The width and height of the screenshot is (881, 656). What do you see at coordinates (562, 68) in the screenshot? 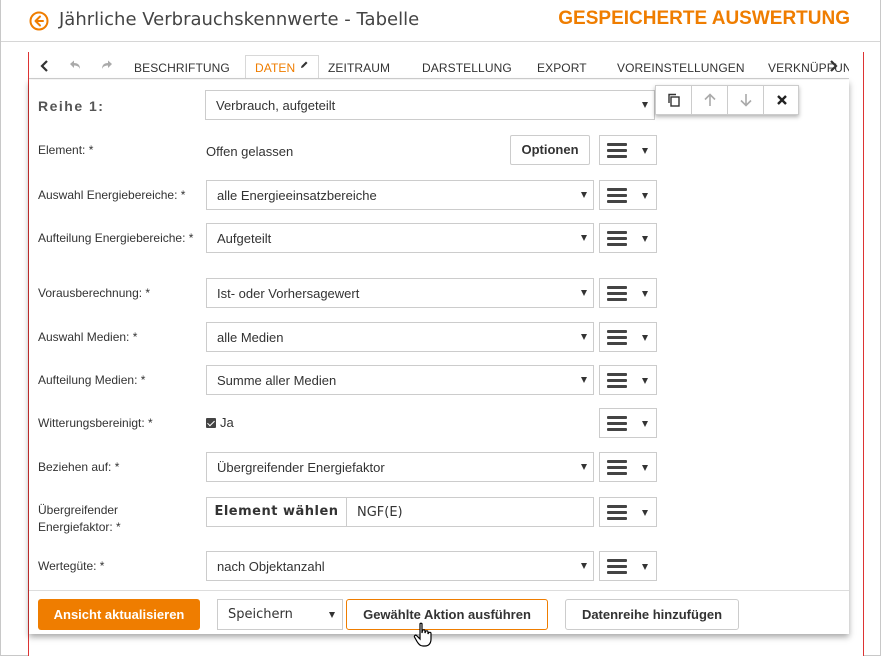
I see `tab-export: EXPORT` at bounding box center [562, 68].